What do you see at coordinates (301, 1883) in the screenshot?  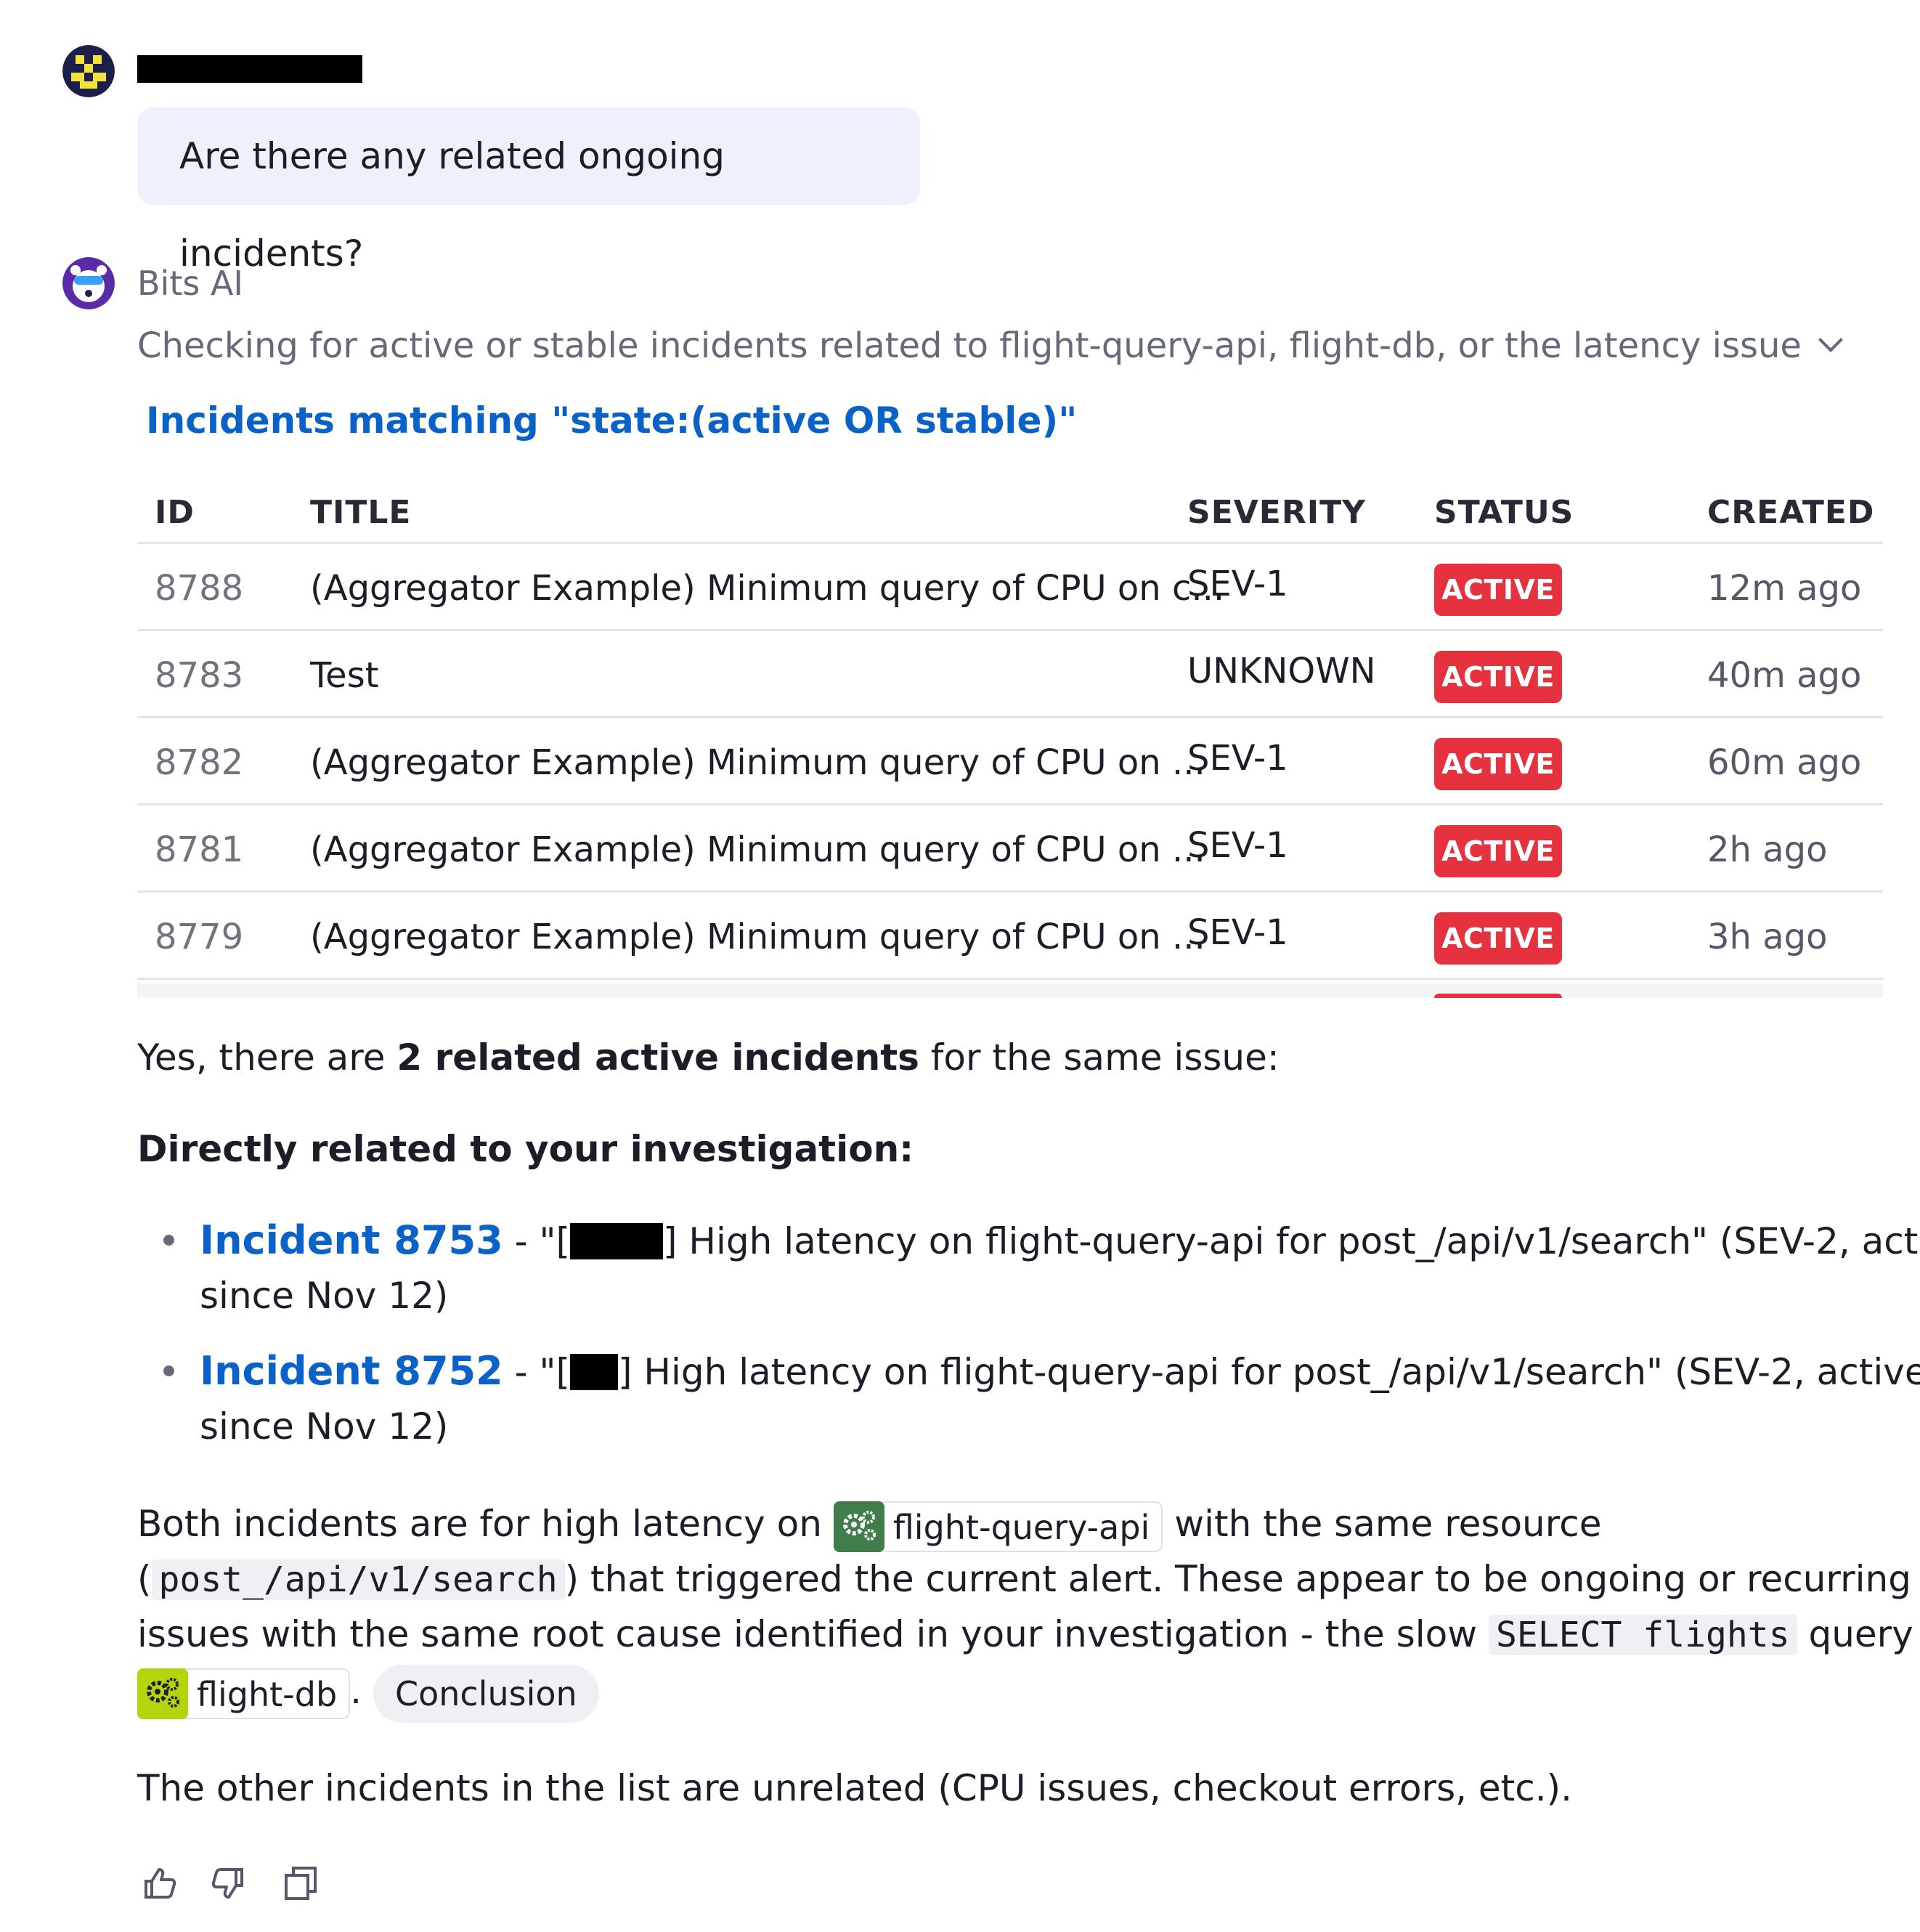 I see `copy-icon` at bounding box center [301, 1883].